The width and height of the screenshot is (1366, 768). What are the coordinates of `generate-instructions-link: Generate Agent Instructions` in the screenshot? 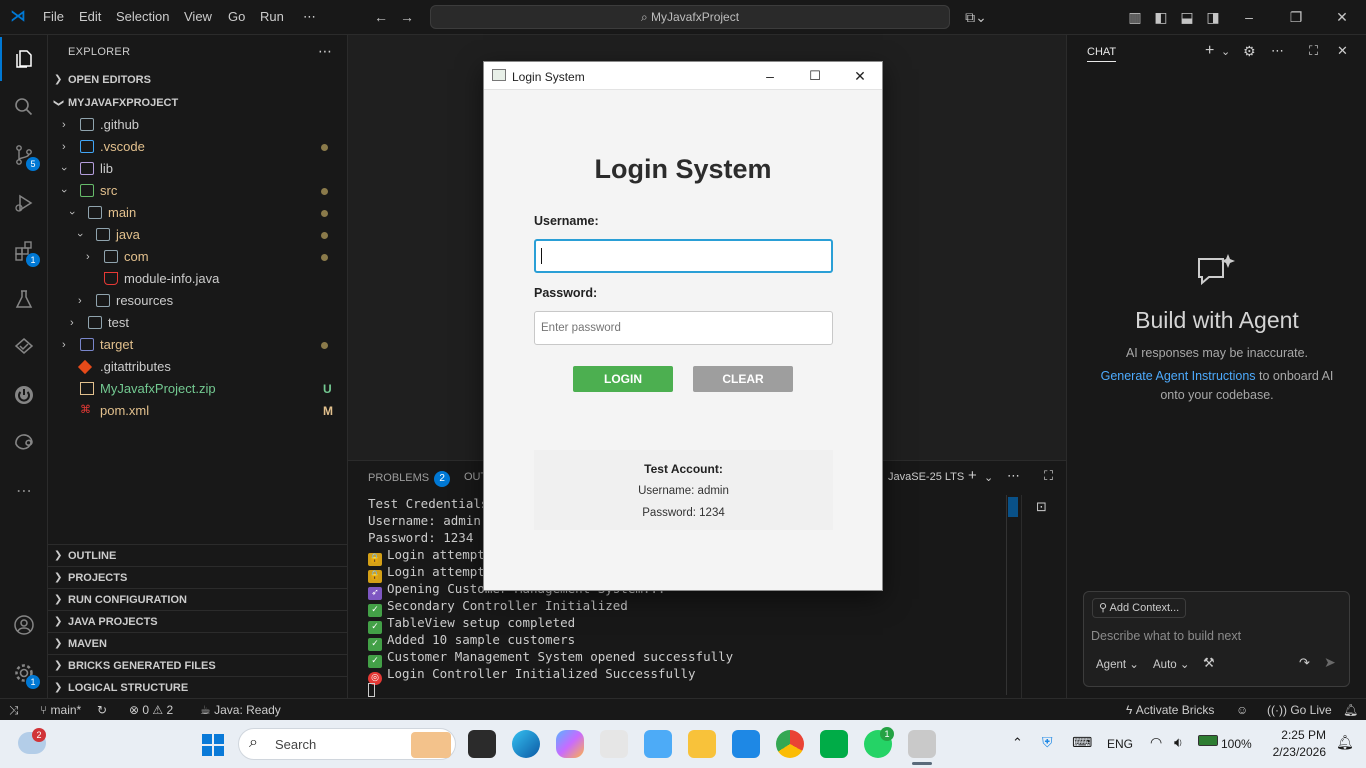 It's located at (1178, 376).